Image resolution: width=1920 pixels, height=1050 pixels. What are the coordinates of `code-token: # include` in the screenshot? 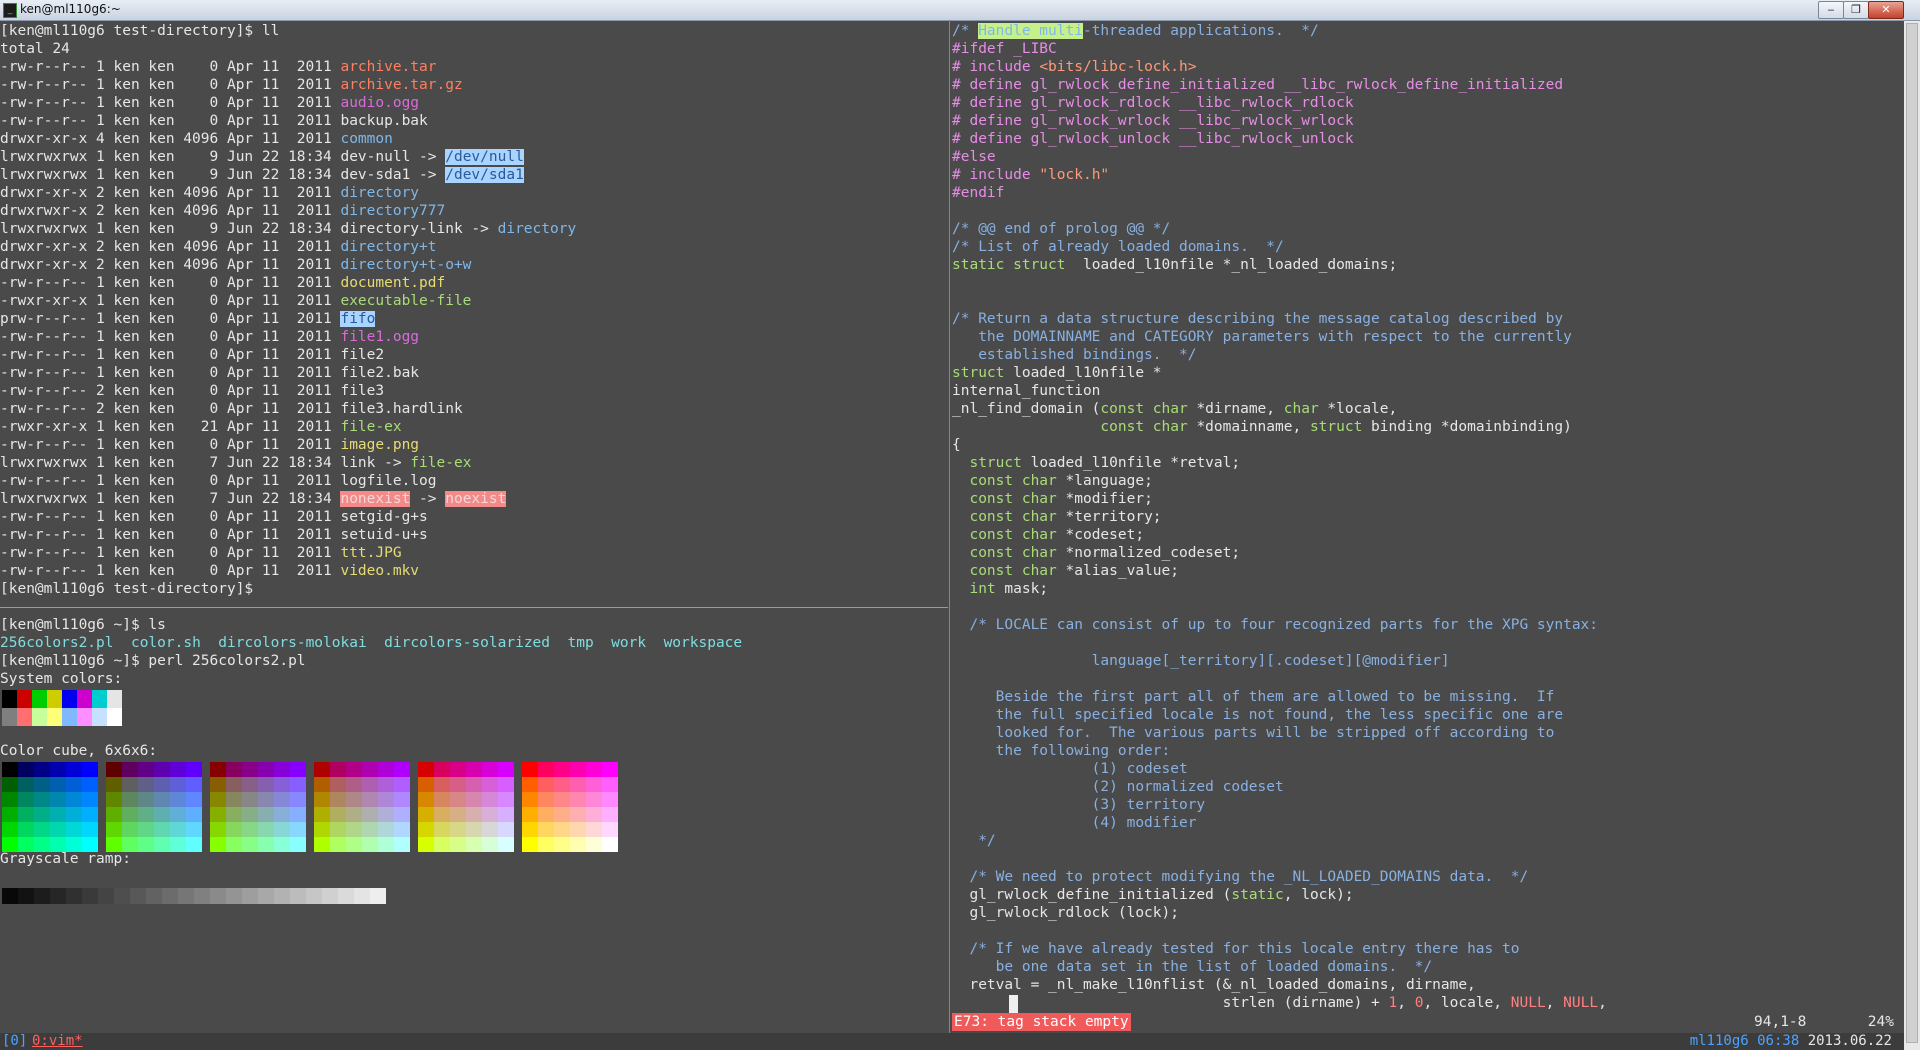 It's located at (996, 175).